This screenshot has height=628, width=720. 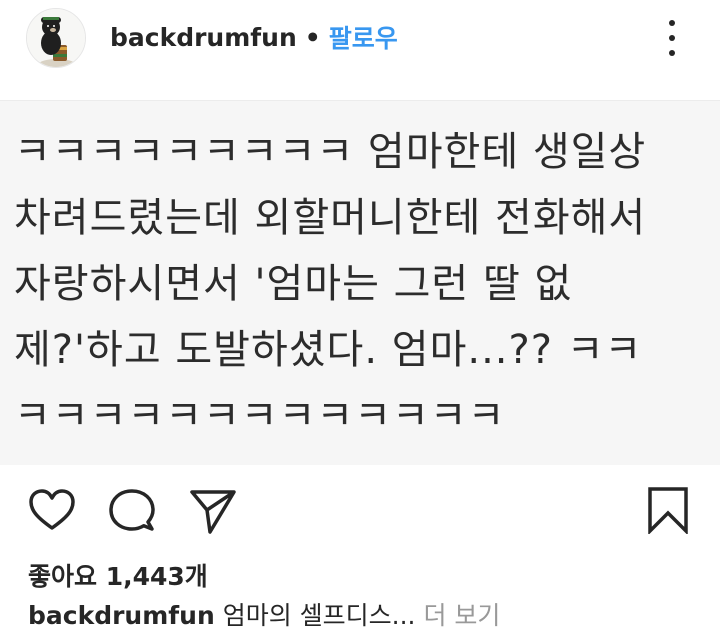 What do you see at coordinates (328, 350) in the screenshot?
I see `post-text-line: 제?'하고 도발하셨다. 엄마...?? ㅋㅋ` at bounding box center [328, 350].